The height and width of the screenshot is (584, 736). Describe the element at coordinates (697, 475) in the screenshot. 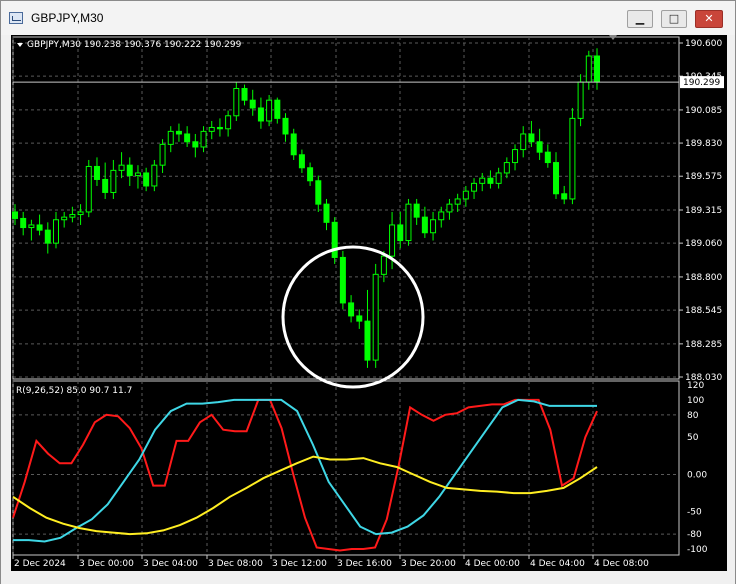

I see `indicator-level-label: 0.00` at that location.